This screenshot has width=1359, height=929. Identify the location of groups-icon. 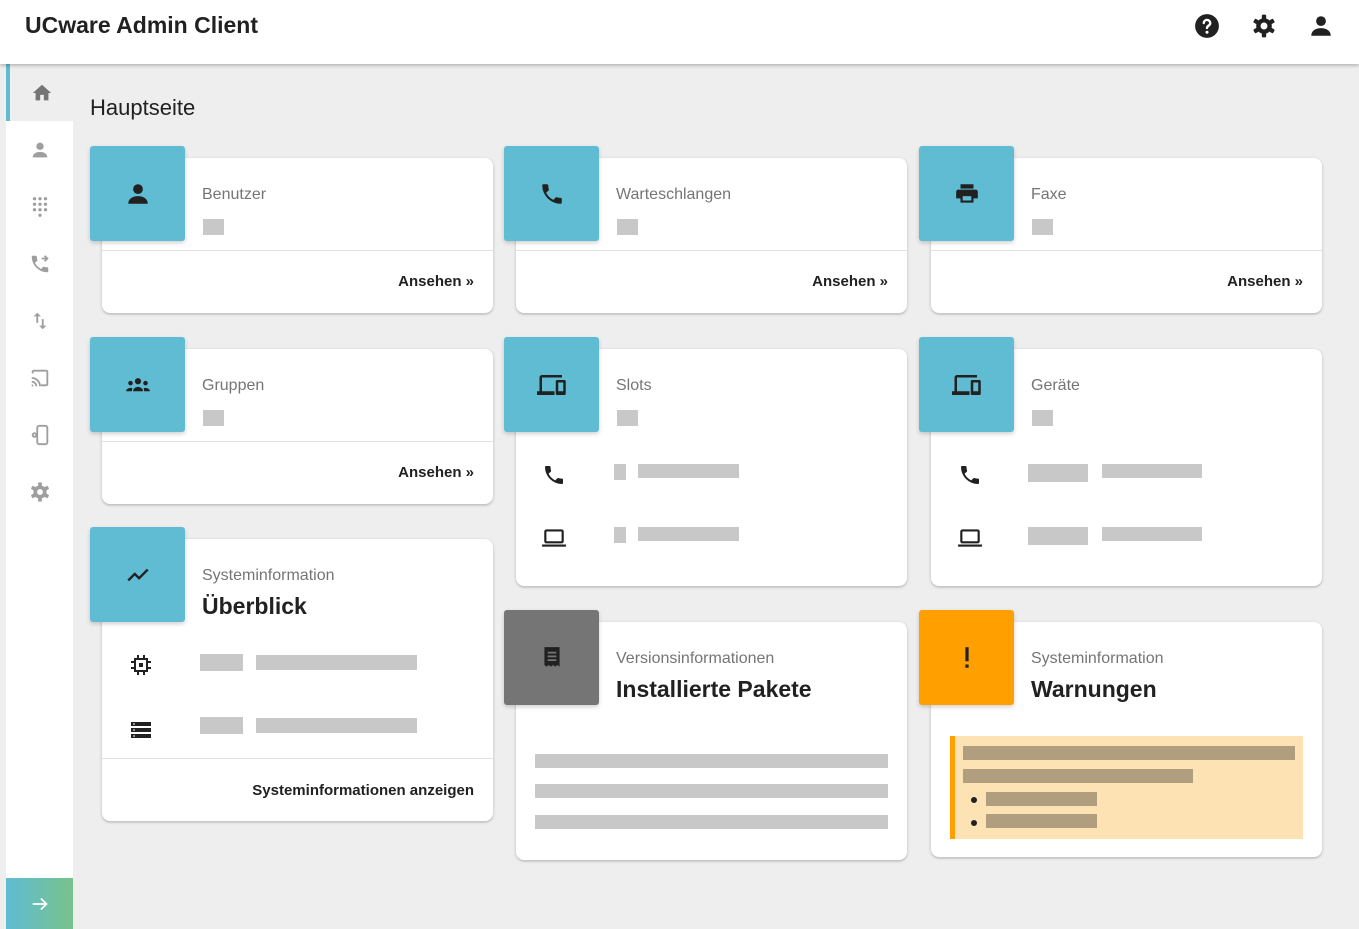
(137, 384).